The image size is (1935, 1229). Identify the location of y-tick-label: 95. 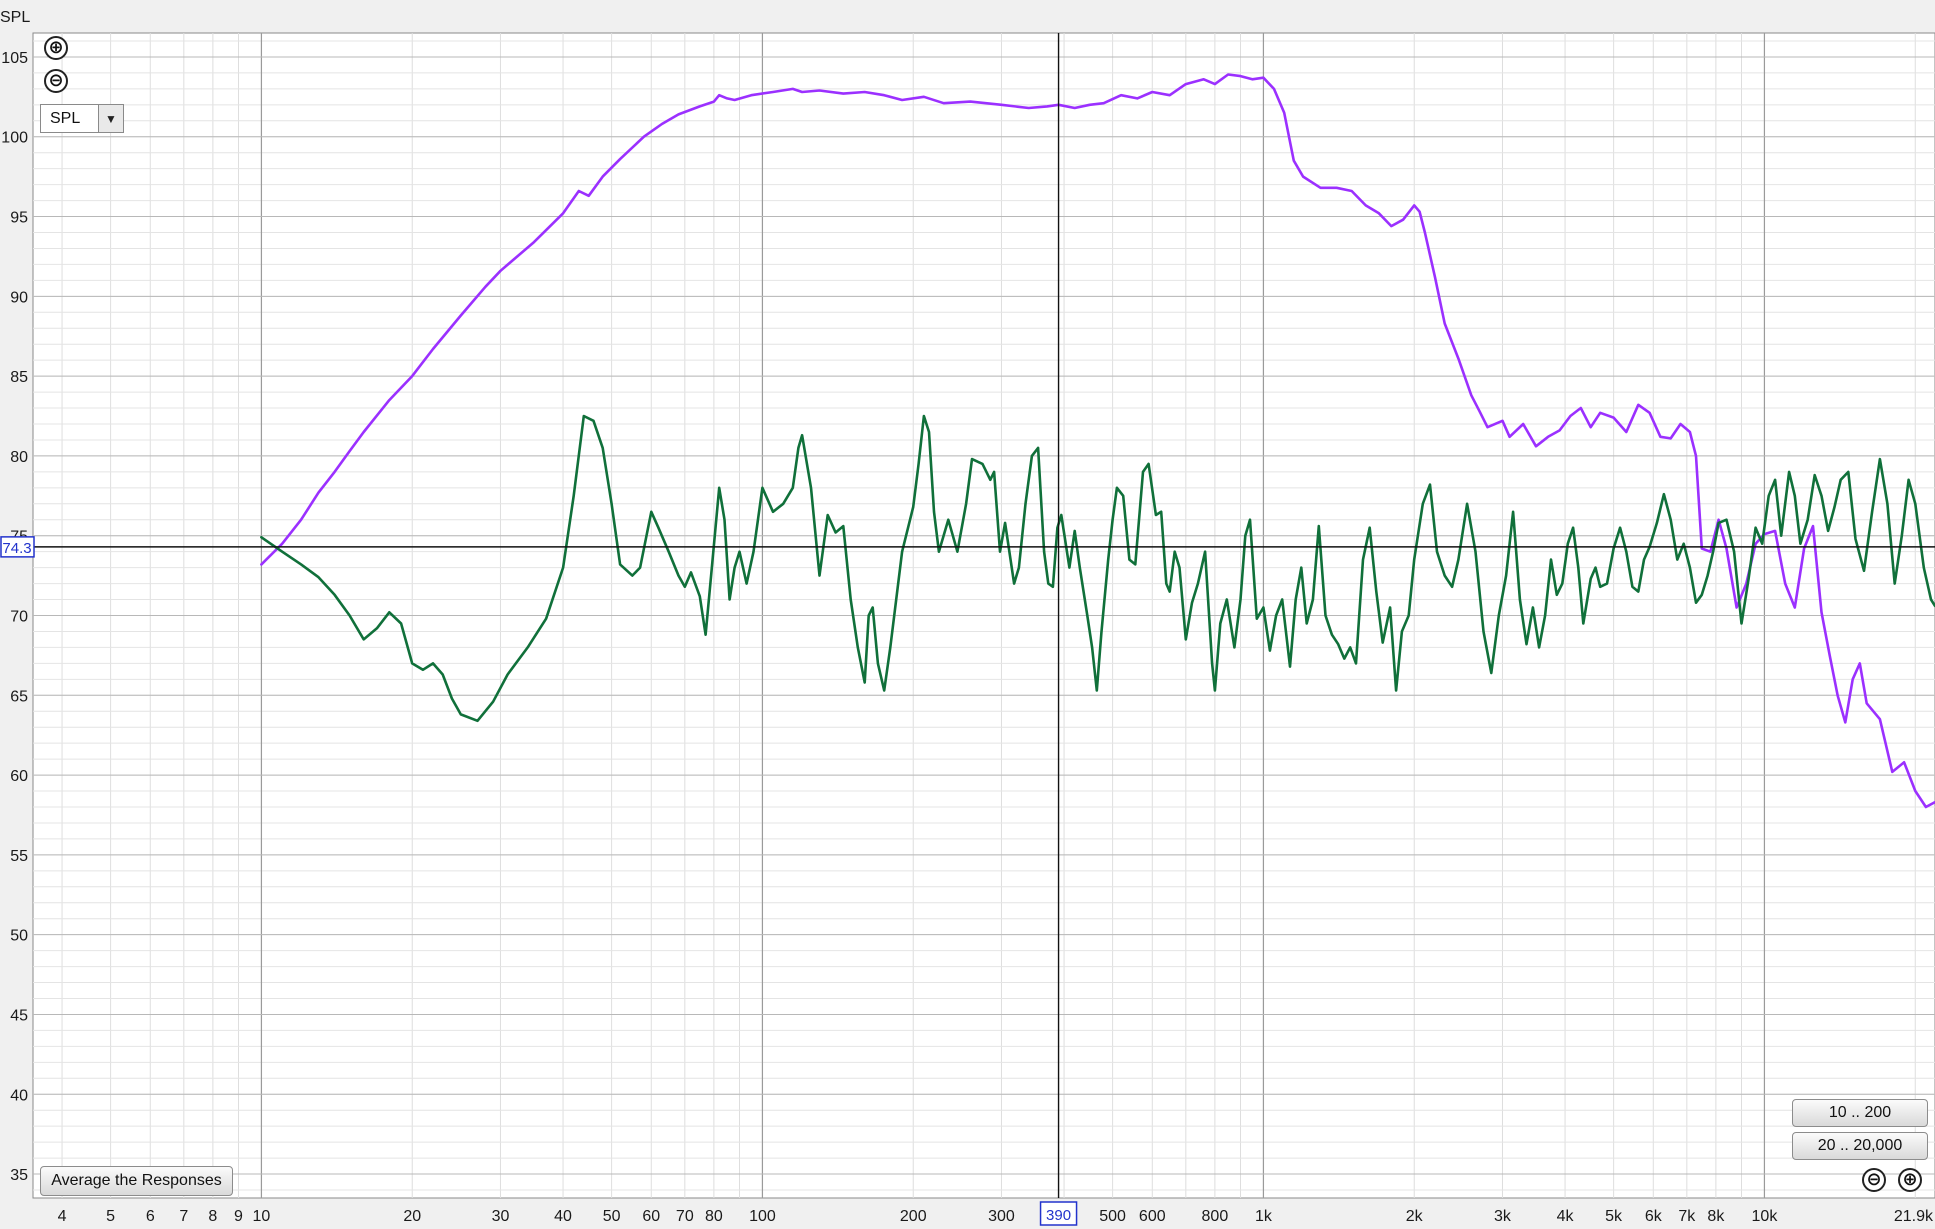
(19, 218).